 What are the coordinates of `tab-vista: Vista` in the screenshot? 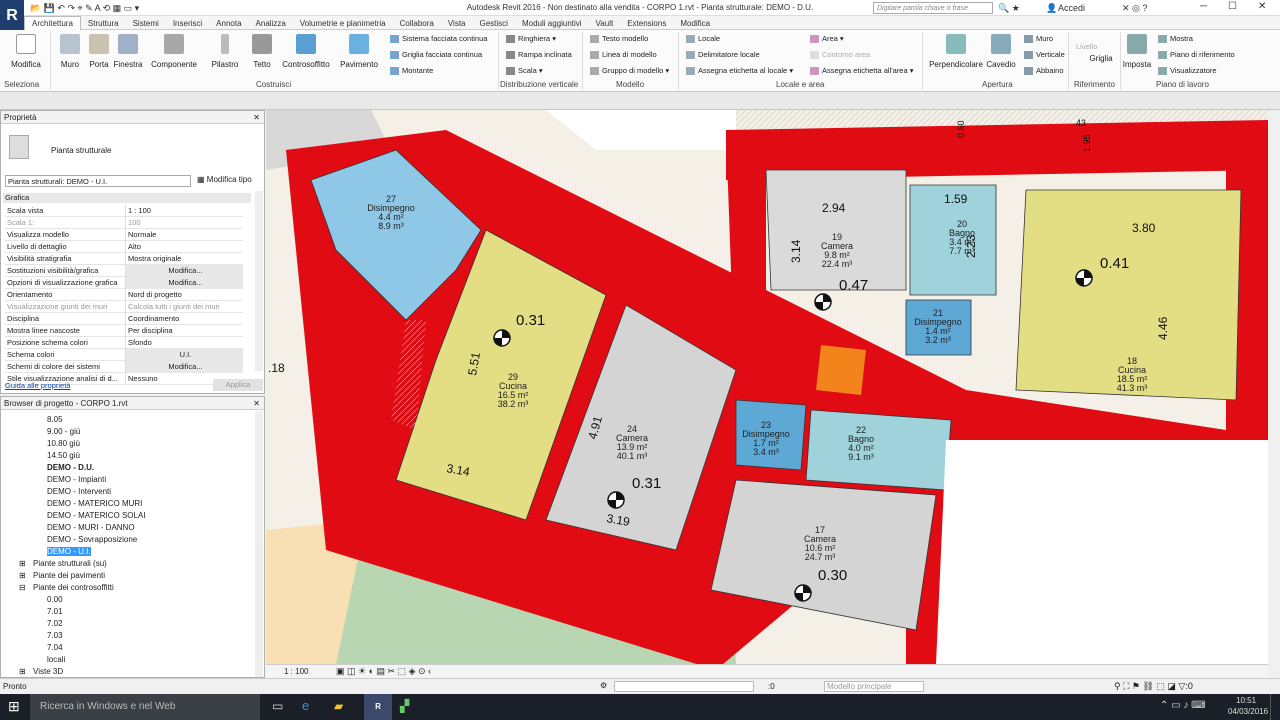 It's located at (457, 24).